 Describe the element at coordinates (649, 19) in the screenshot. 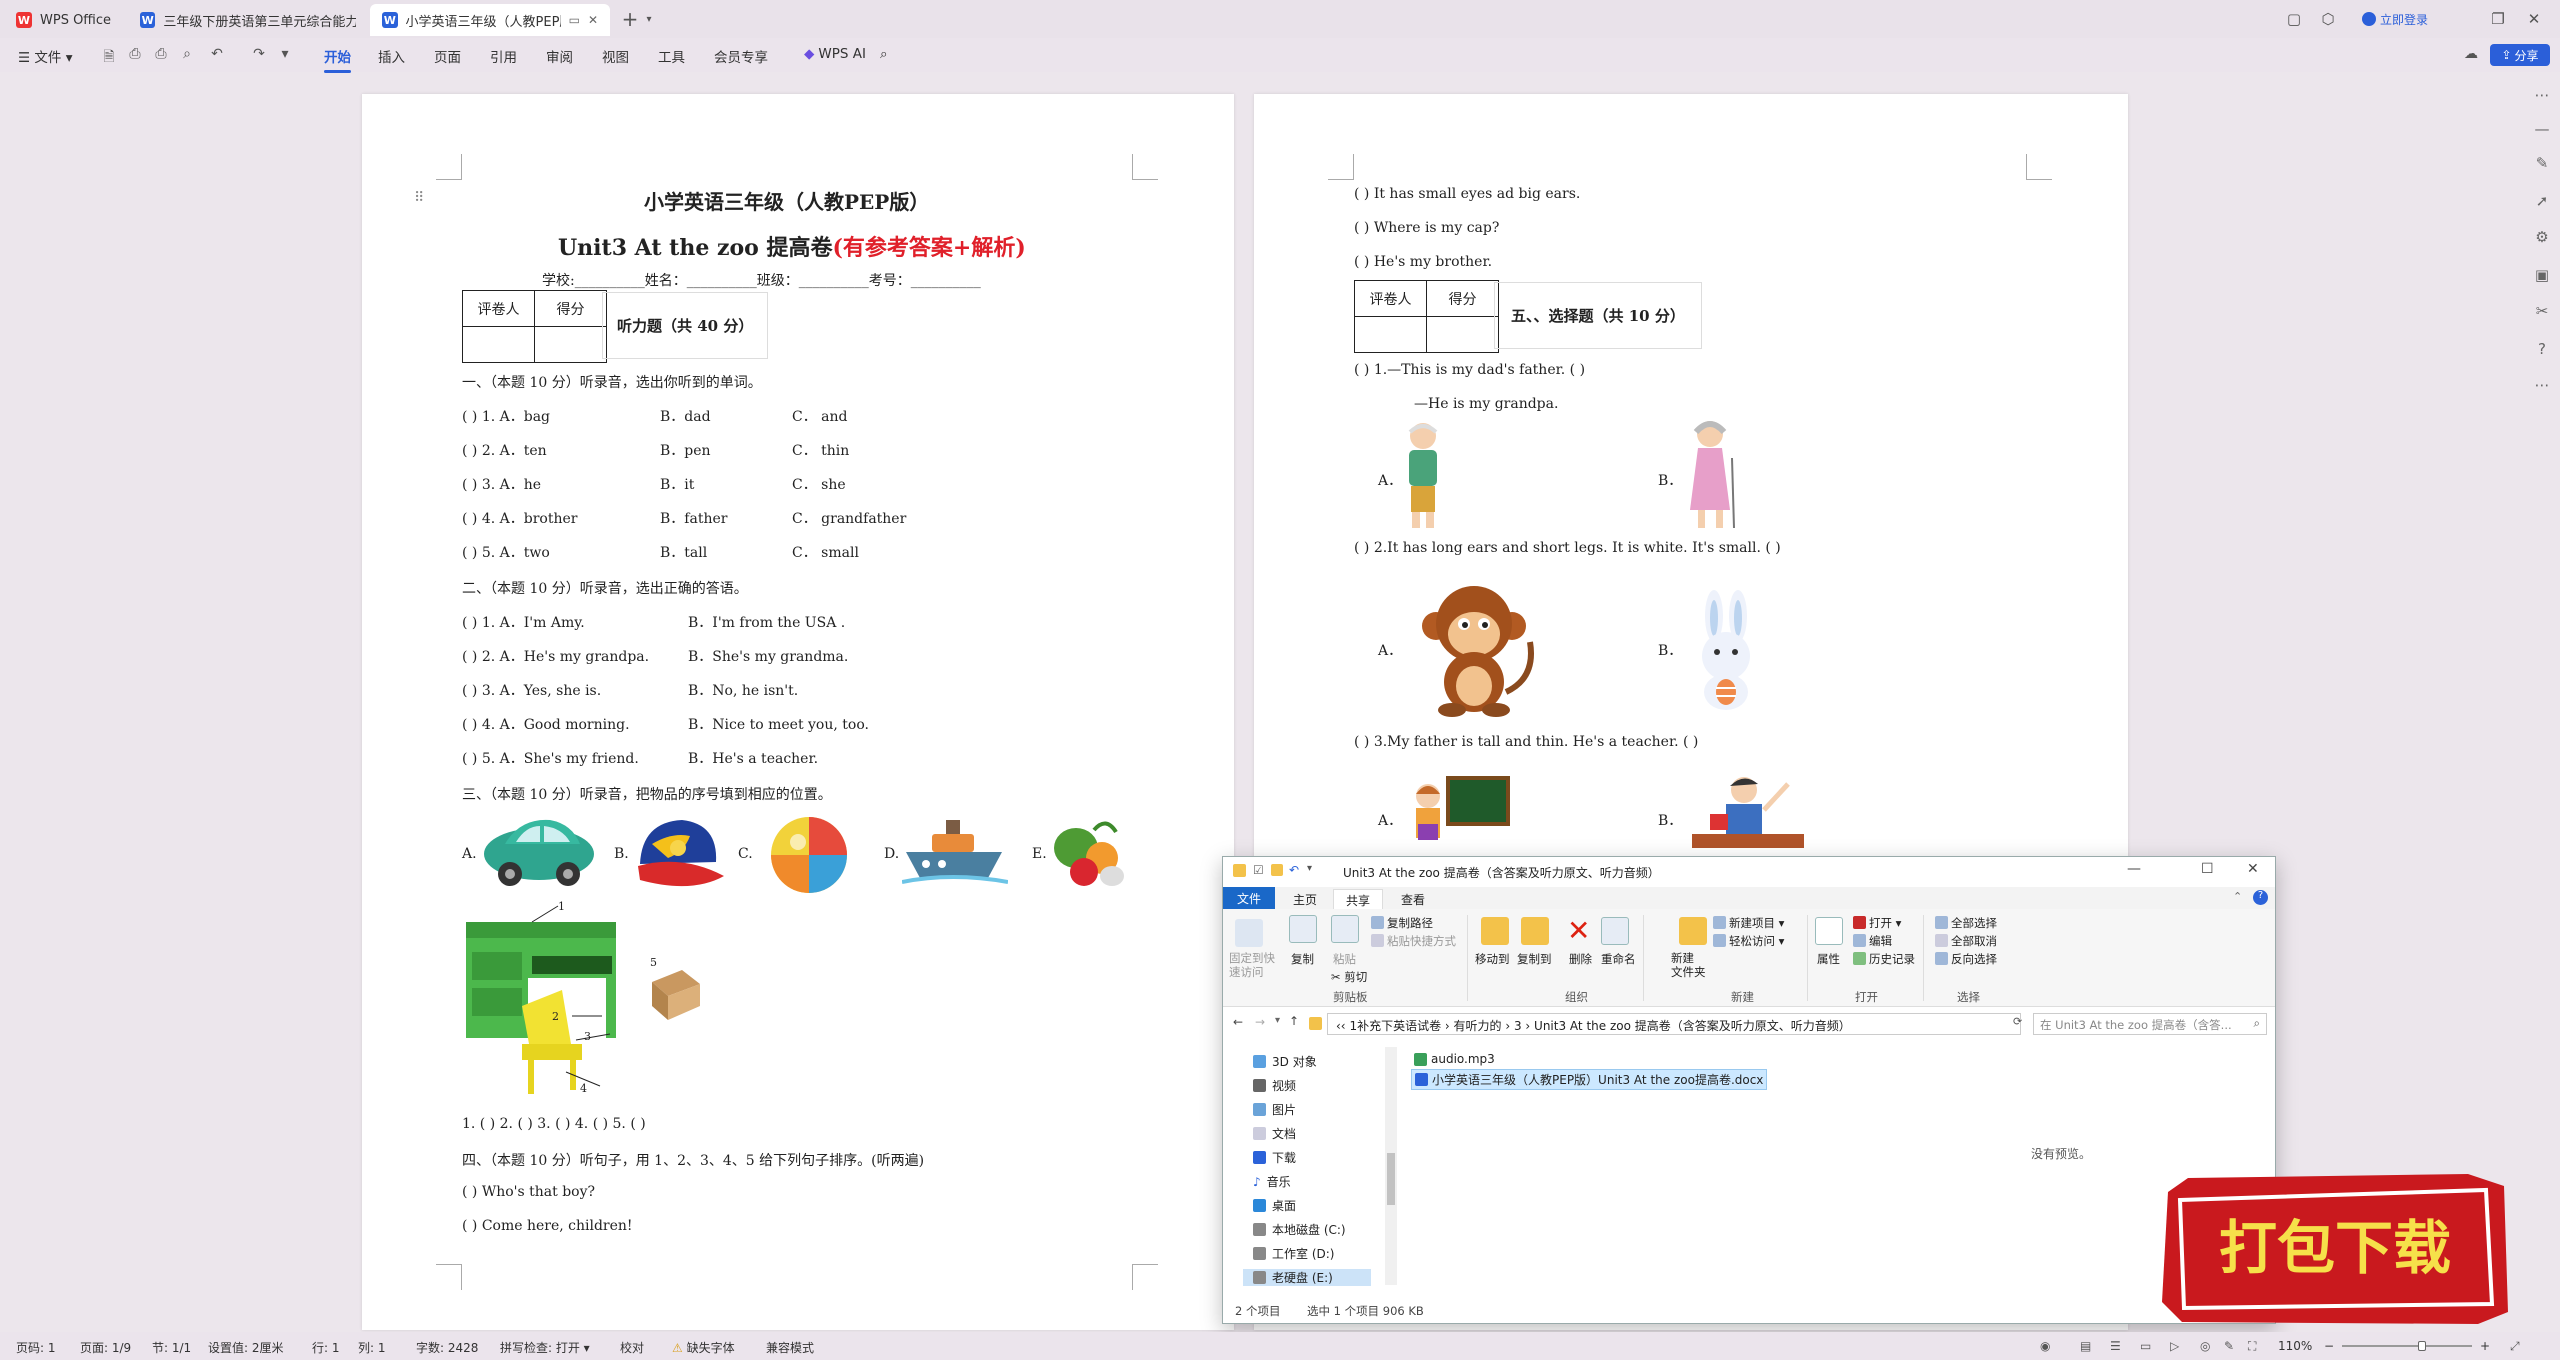

I see `chevron-down-icon: ▾` at that location.